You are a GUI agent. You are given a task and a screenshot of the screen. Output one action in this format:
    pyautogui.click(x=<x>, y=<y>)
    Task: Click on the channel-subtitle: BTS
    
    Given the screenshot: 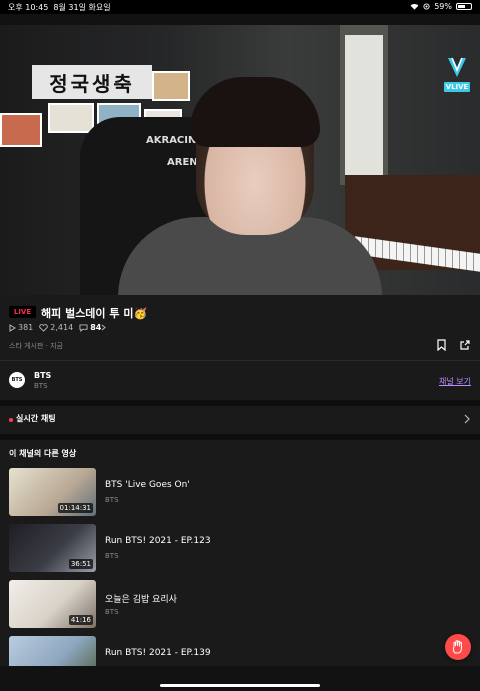 What is the action you would take?
    pyautogui.click(x=41, y=386)
    